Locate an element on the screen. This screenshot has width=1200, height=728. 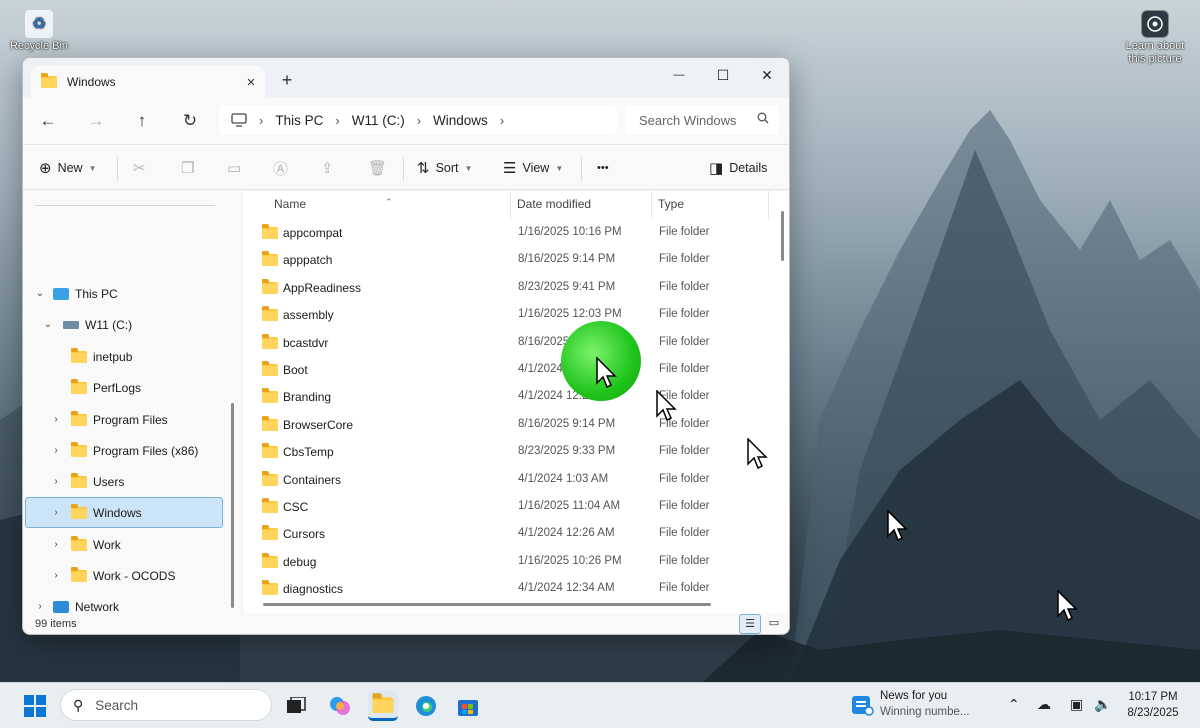
up-button: ↑ is located at coordinates (142, 121).